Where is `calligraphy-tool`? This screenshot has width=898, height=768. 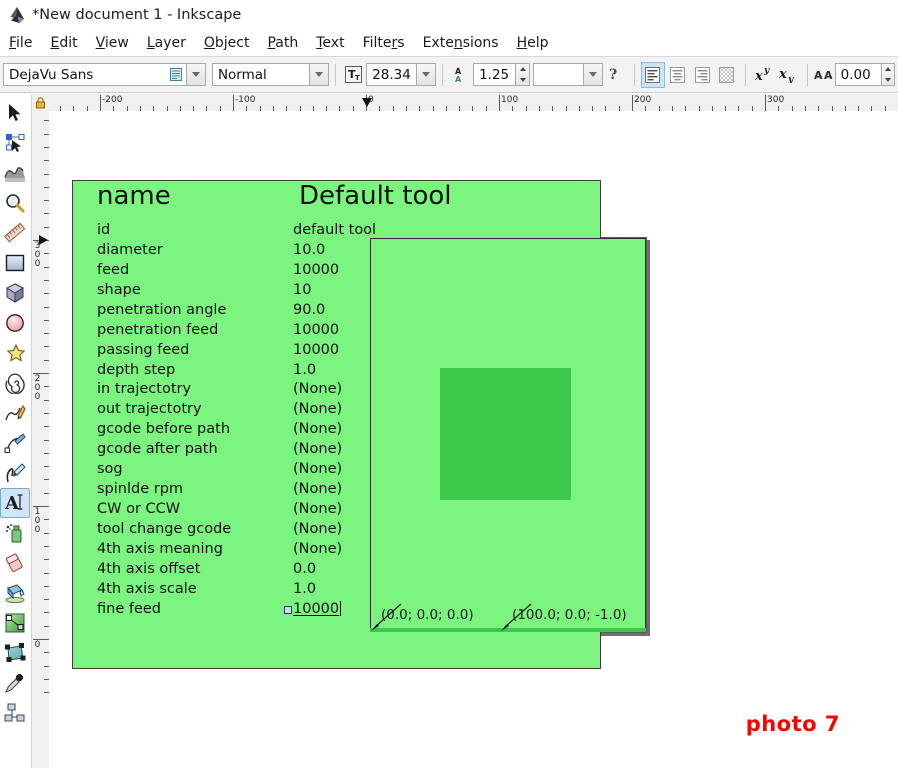 calligraphy-tool is located at coordinates (15, 473).